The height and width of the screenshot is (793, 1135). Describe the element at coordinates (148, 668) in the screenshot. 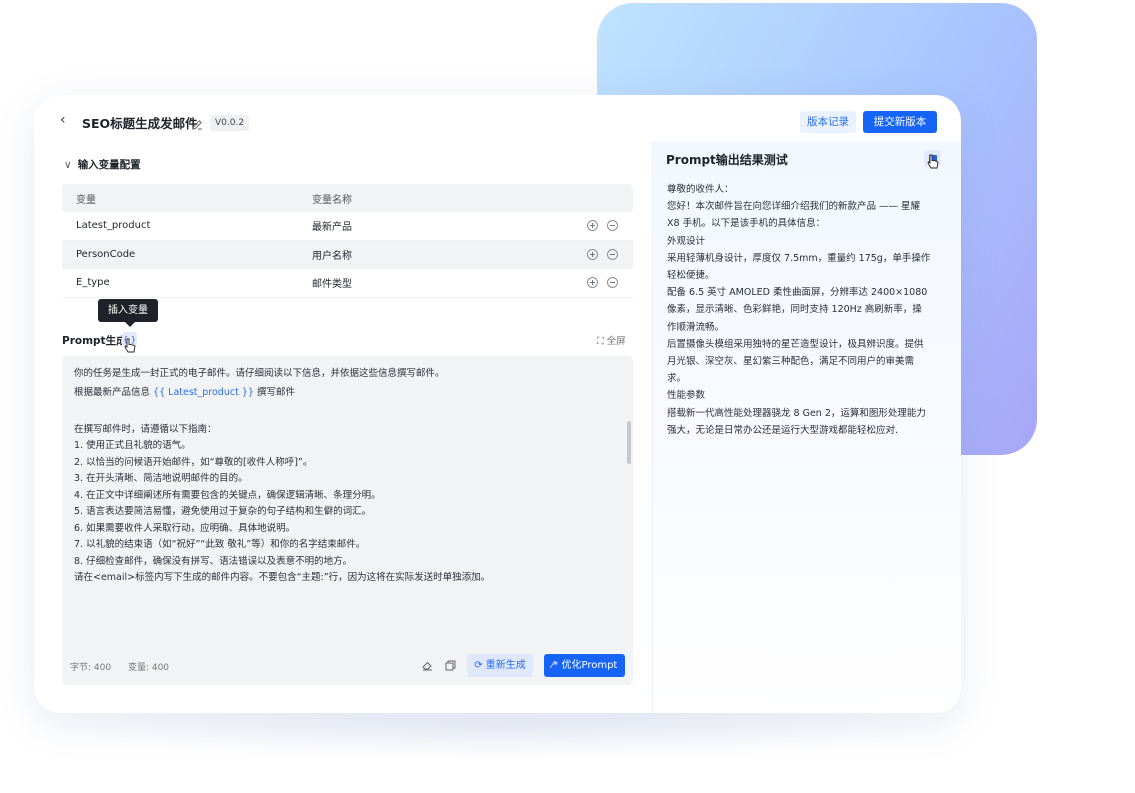

I see `variable-count: 变量: 400` at that location.